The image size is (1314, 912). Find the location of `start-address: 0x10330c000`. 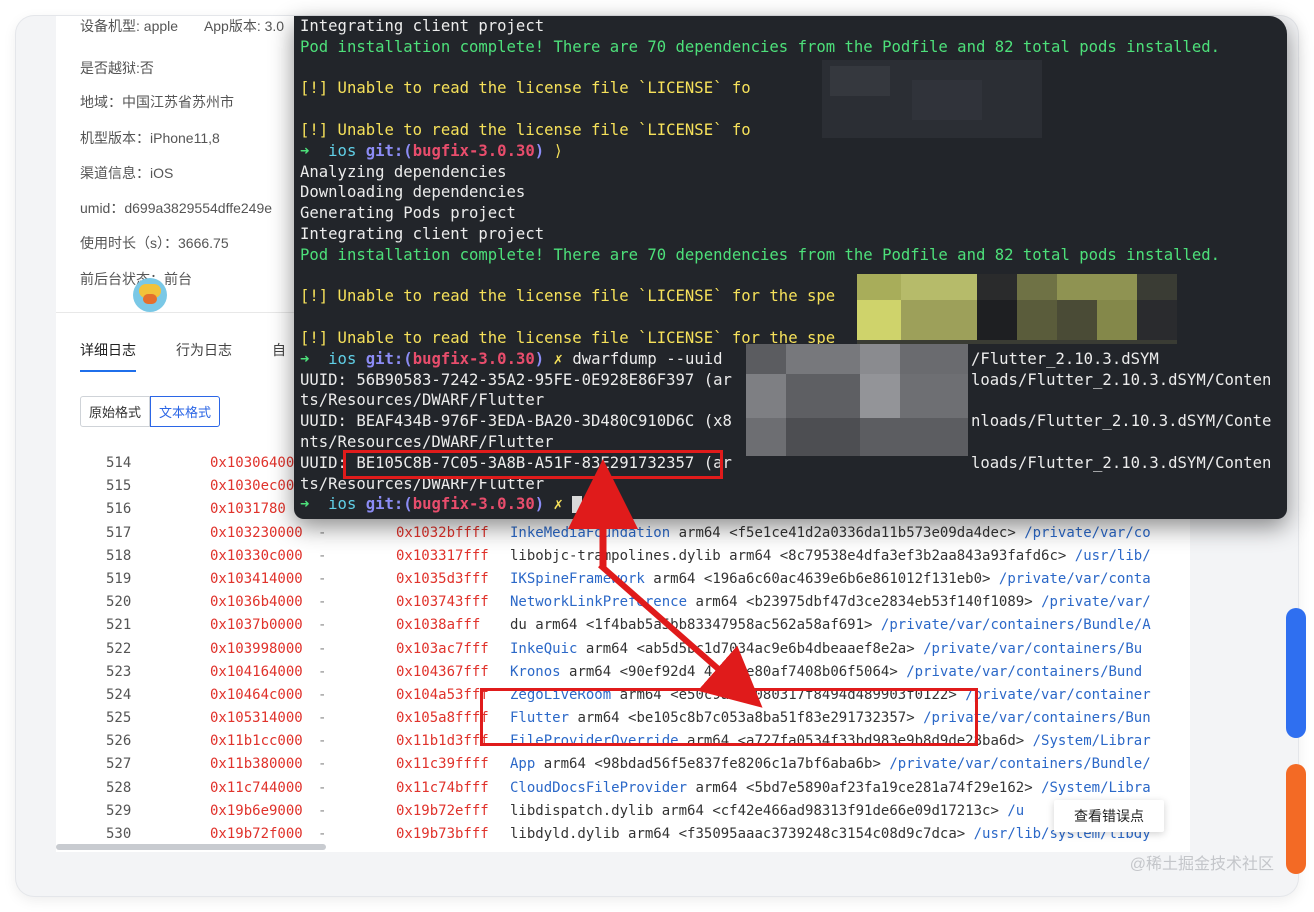

start-address: 0x10330c000 is located at coordinates (256, 555).